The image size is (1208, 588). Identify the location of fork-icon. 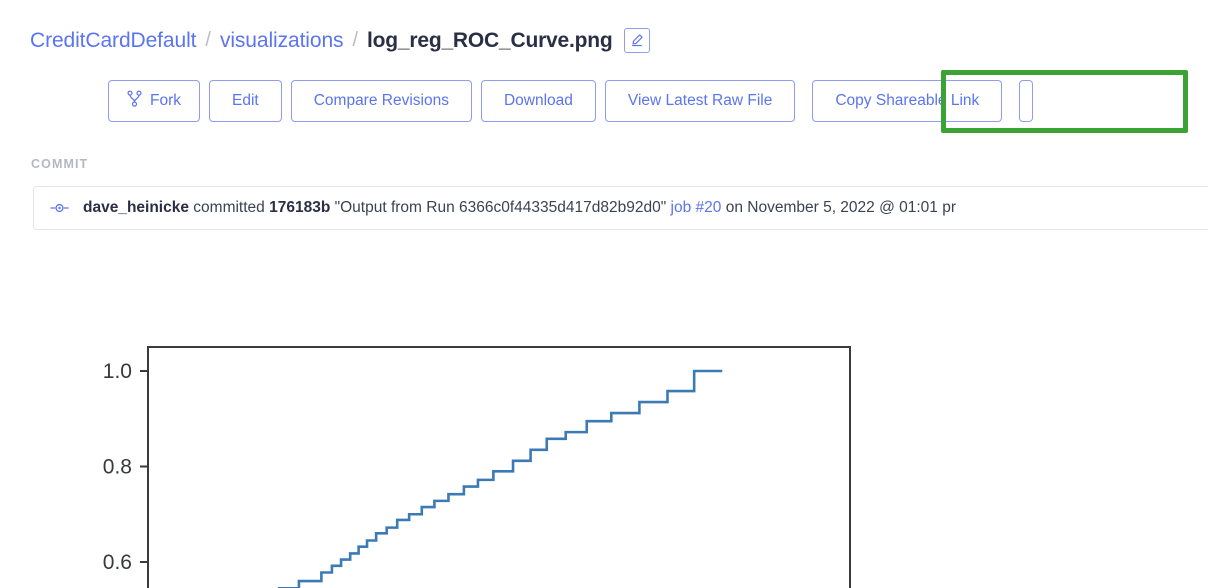
(134, 101).